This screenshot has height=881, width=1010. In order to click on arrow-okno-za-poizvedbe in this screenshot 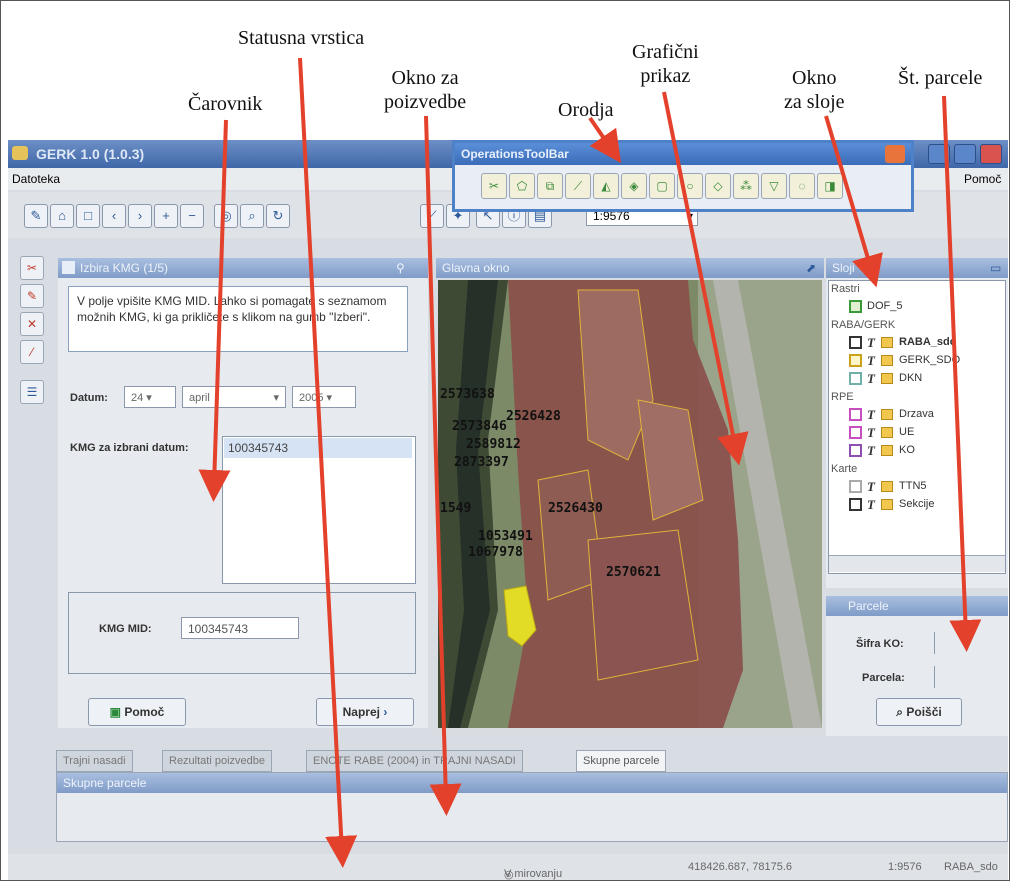, I will do `click(443, 465)`.